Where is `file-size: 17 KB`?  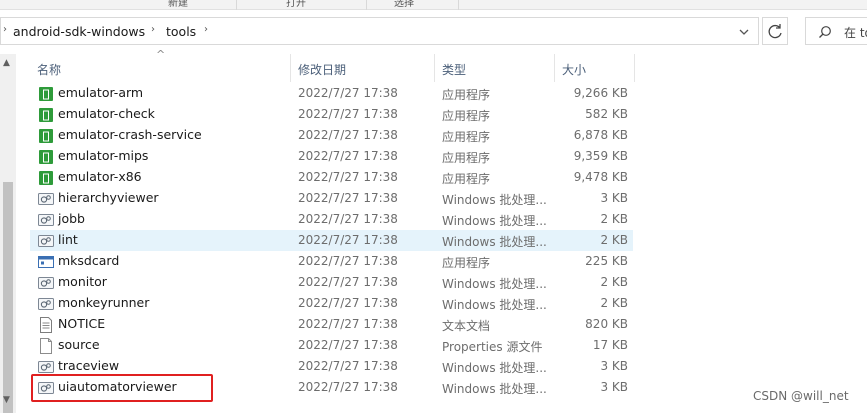 file-size: 17 KB is located at coordinates (610, 345).